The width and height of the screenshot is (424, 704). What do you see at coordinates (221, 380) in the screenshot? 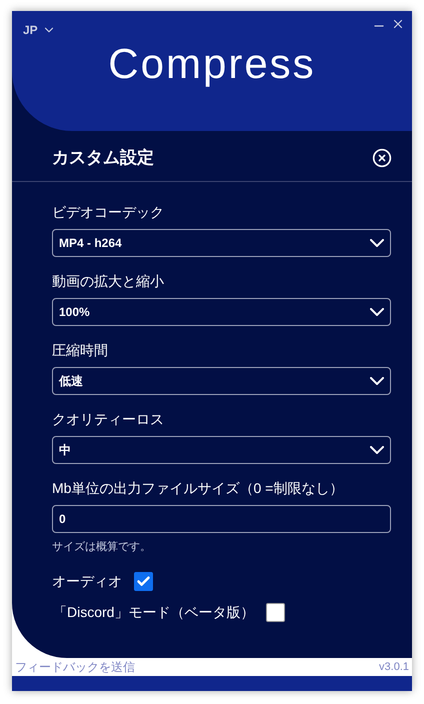
I see `dropdown: 低速` at bounding box center [221, 380].